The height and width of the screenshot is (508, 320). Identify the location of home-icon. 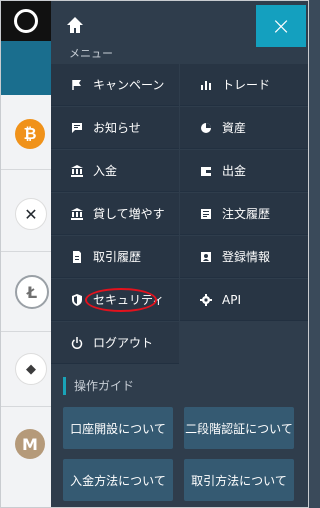
(75, 25).